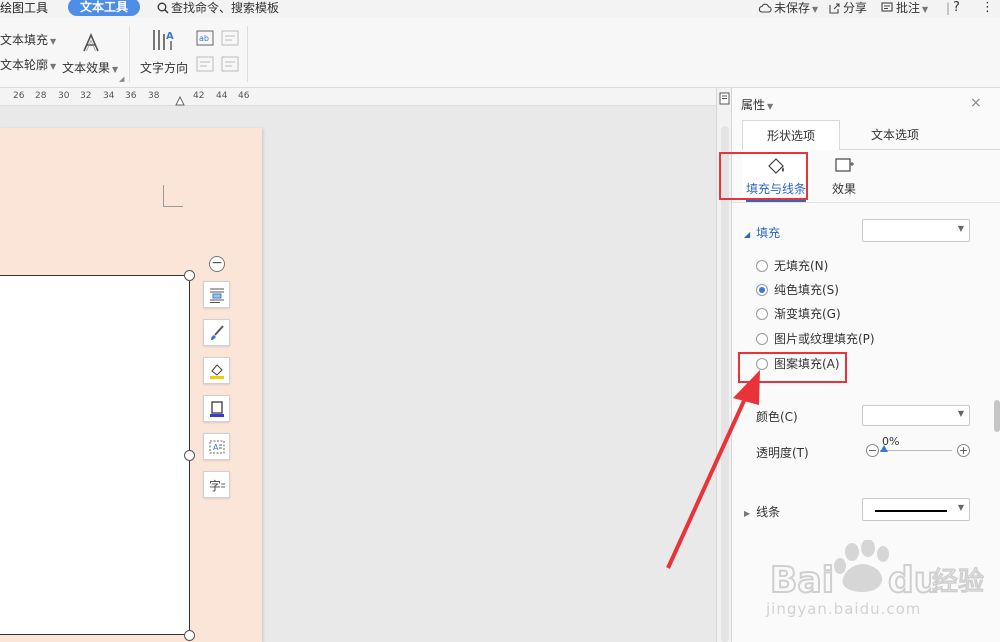  I want to click on svg-text: 经验, so click(958, 582).